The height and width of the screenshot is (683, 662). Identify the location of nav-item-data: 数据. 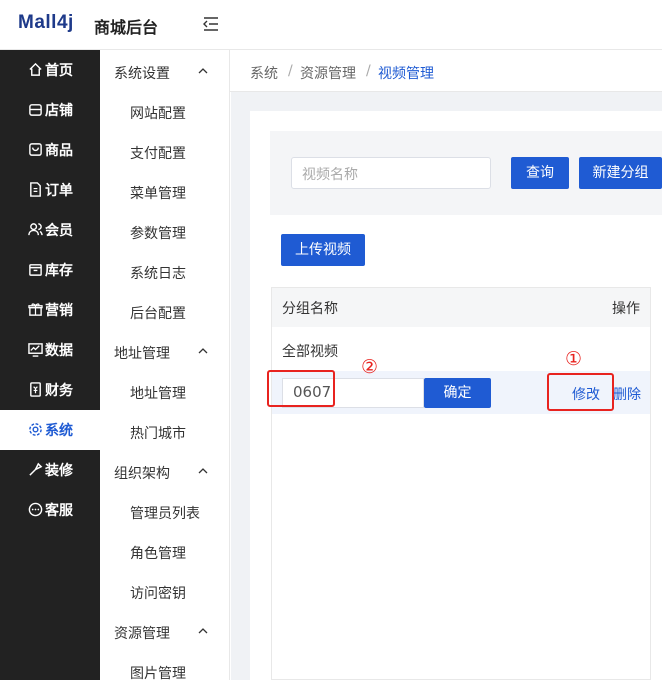
(50, 350).